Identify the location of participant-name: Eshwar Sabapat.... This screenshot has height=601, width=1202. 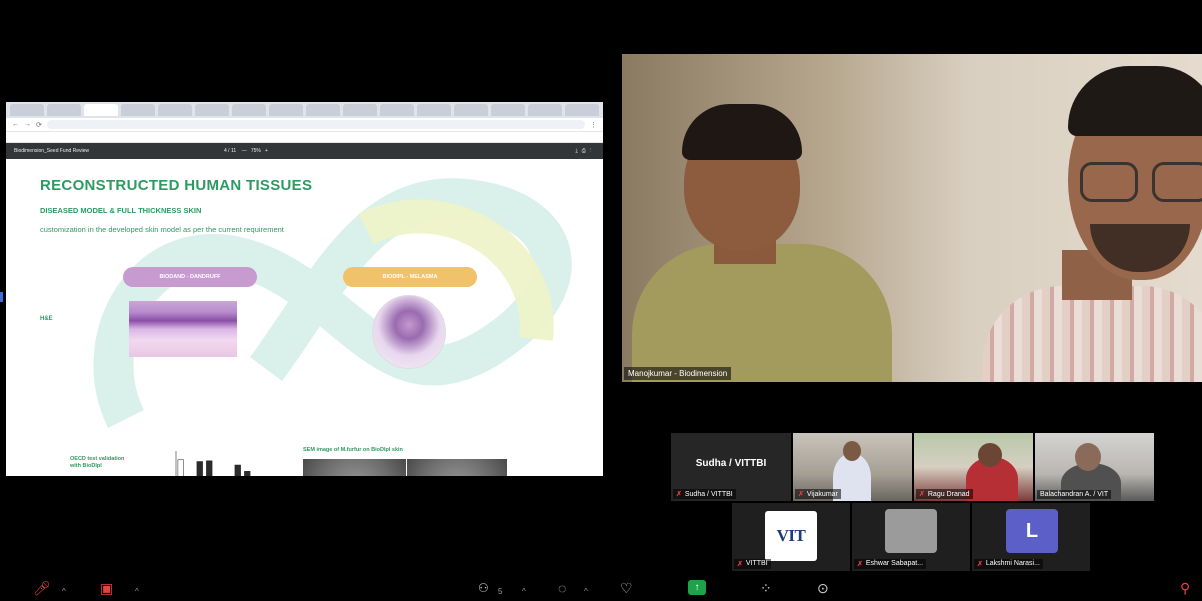
(894, 563).